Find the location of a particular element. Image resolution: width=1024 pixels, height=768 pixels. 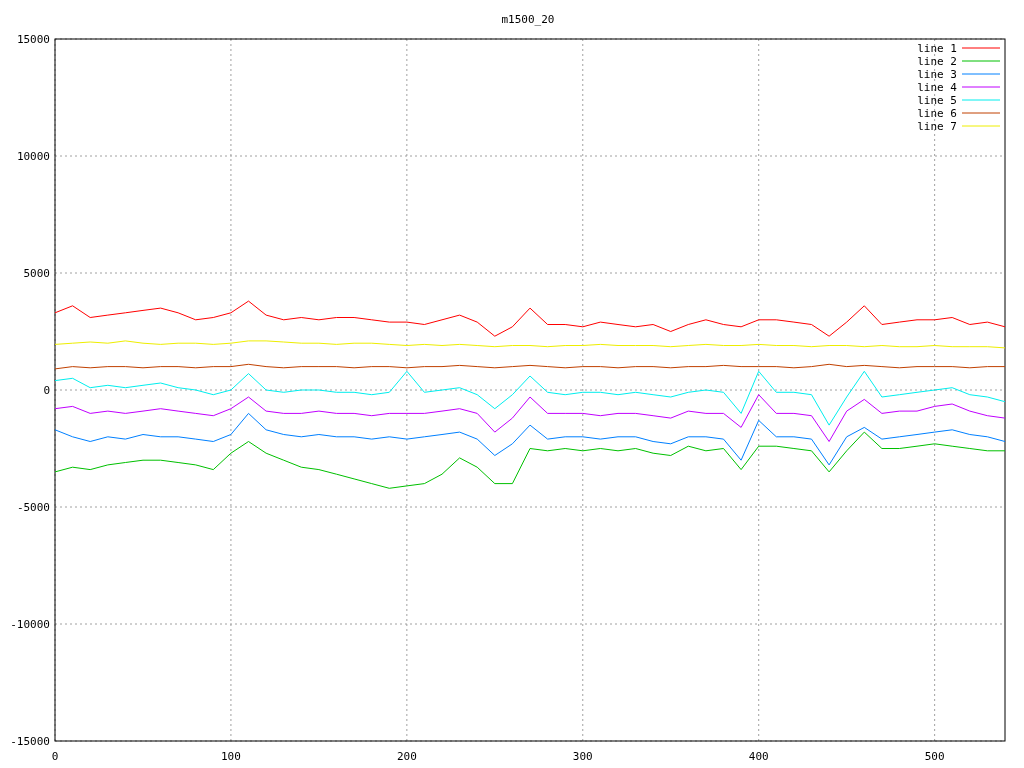

x-tick-label: 100 is located at coordinates (231, 756).